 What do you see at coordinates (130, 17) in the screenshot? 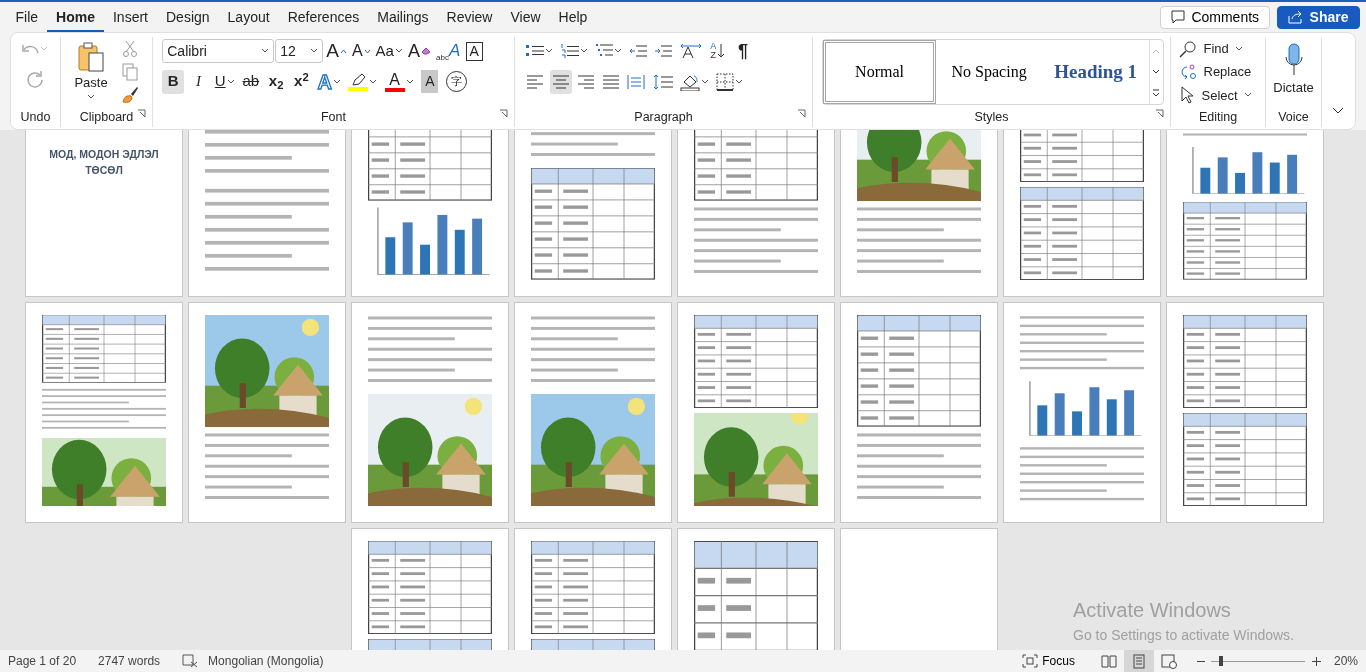
I see `menu-tab: Insert` at bounding box center [130, 17].